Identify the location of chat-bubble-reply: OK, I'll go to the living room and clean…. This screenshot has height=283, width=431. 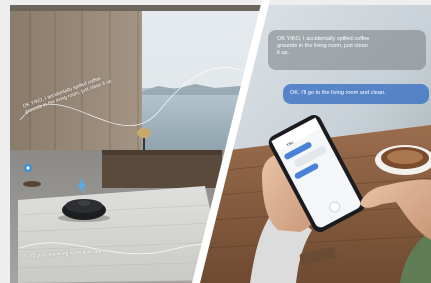
(356, 94).